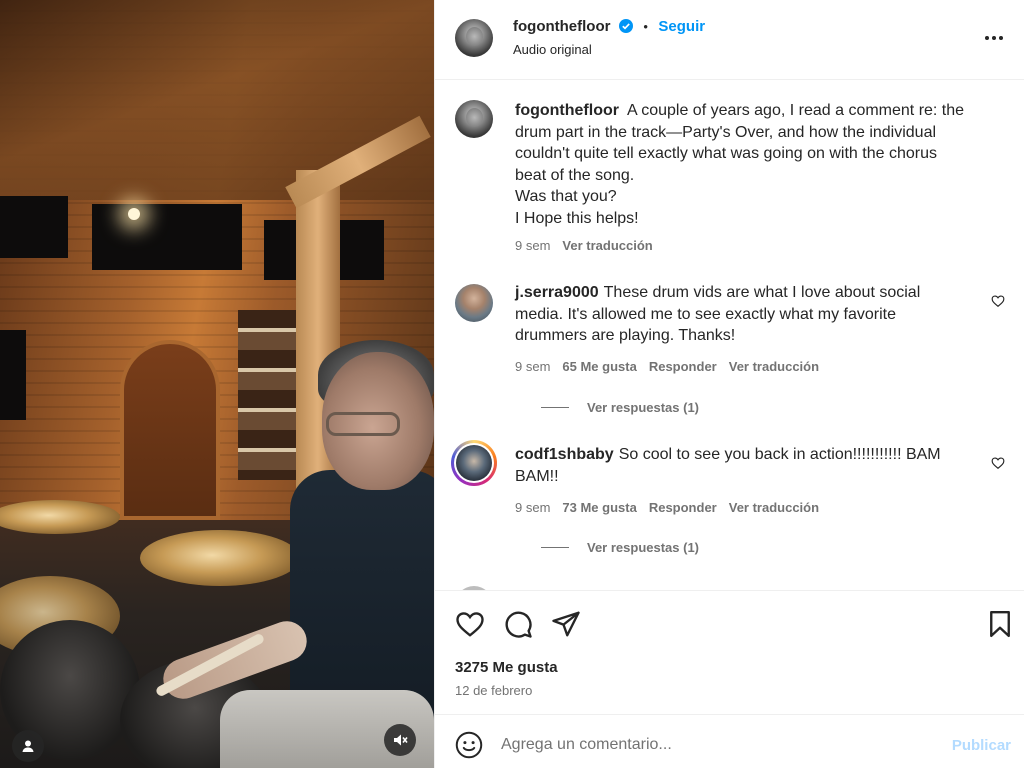 Image resolution: width=1024 pixels, height=768 pixels. What do you see at coordinates (170, 430) in the screenshot?
I see `video-door` at bounding box center [170, 430].